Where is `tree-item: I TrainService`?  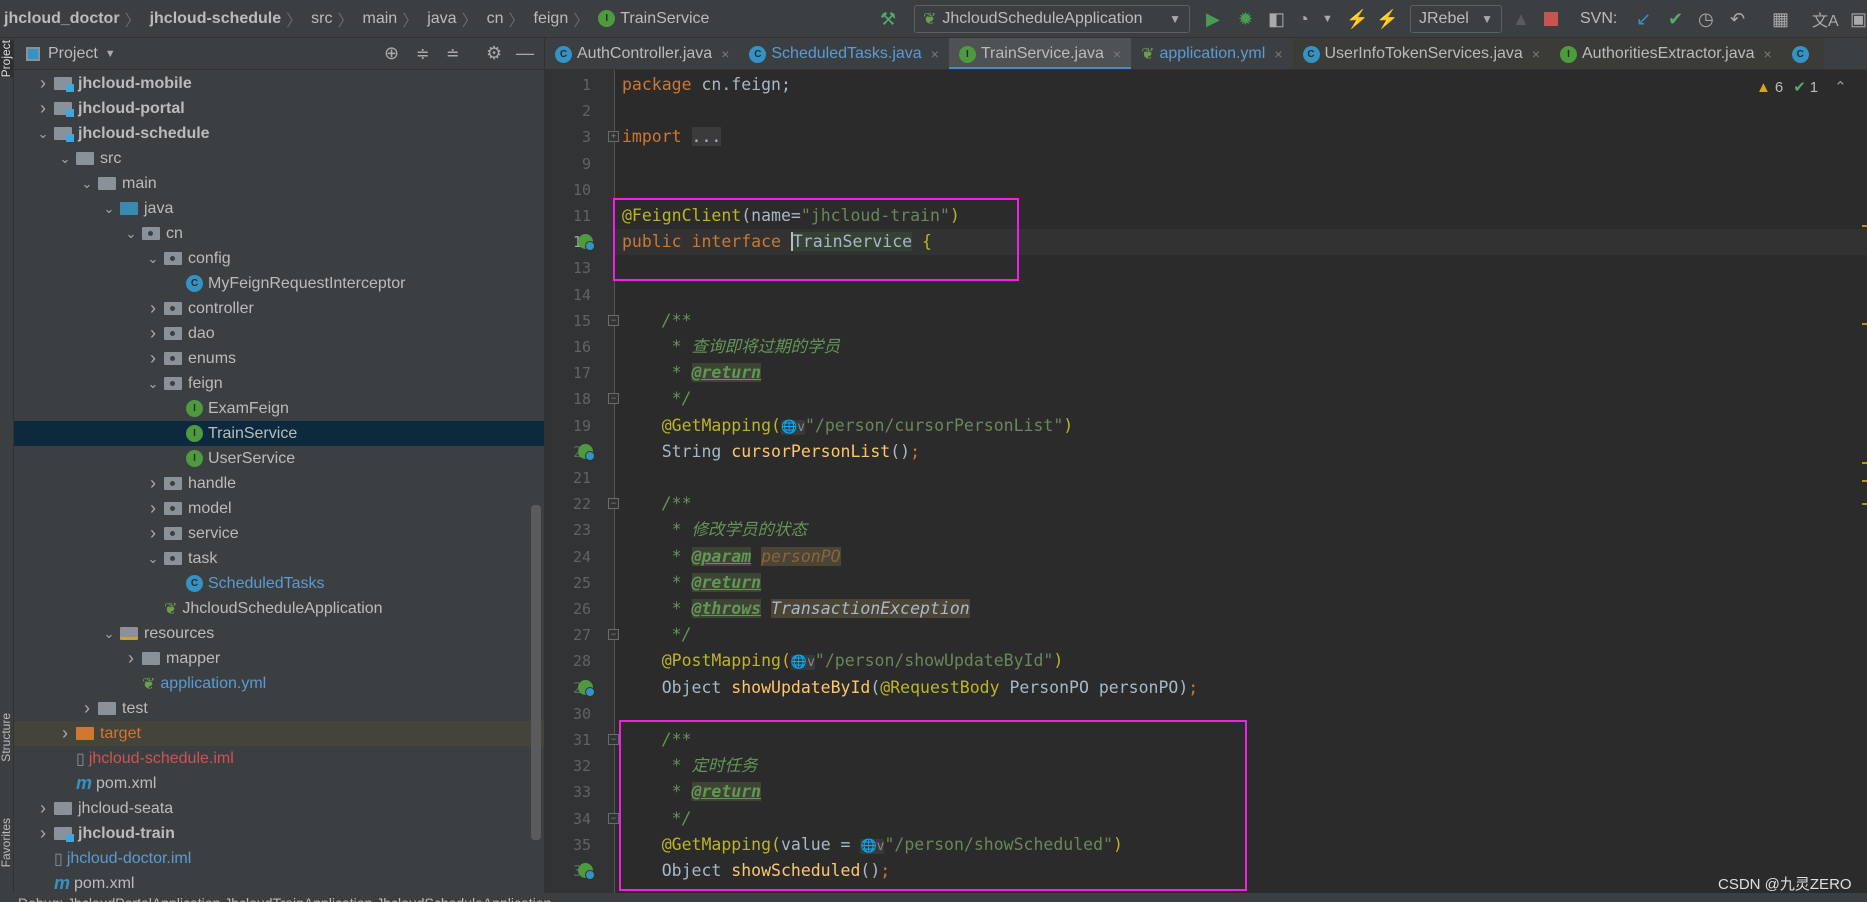 tree-item: I TrainService is located at coordinates (279, 433).